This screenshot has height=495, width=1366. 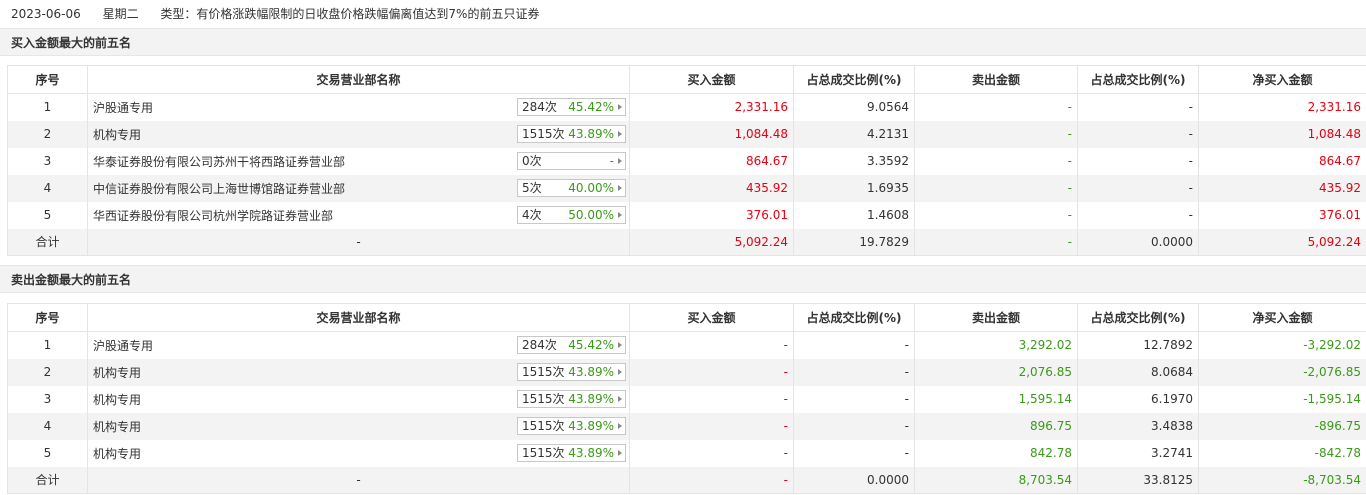 What do you see at coordinates (996, 317) in the screenshot?
I see `col-header-sell-amount: 卖出金额` at bounding box center [996, 317].